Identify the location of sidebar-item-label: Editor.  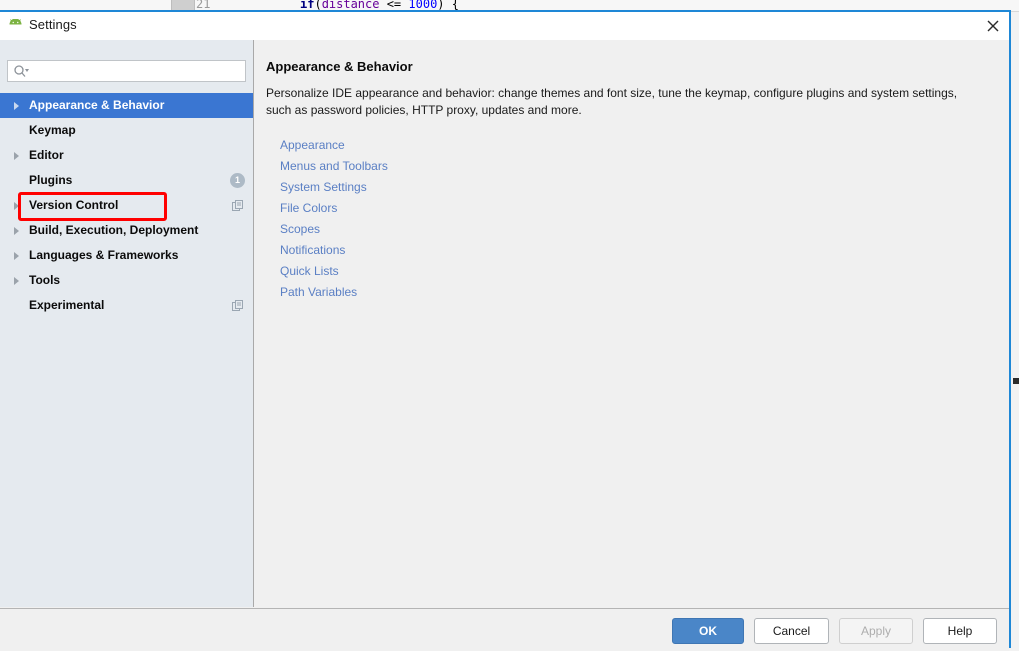
(46, 155).